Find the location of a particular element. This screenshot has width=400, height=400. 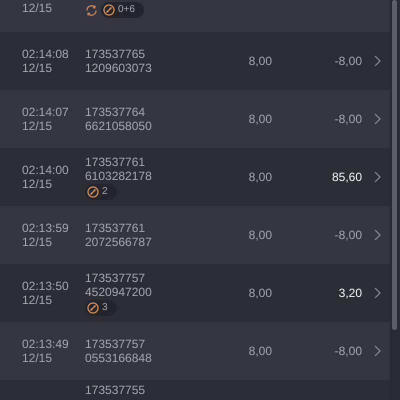

time-text: 02:13:50 is located at coordinates (46, 286).